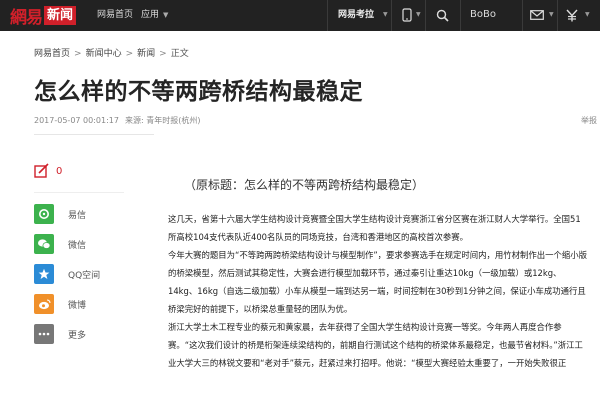 The image size is (600, 410). Describe the element at coordinates (304, 185) in the screenshot. I see `article-lead: （原标题：怎么样的不等两跨桥结构最稳定）` at that location.